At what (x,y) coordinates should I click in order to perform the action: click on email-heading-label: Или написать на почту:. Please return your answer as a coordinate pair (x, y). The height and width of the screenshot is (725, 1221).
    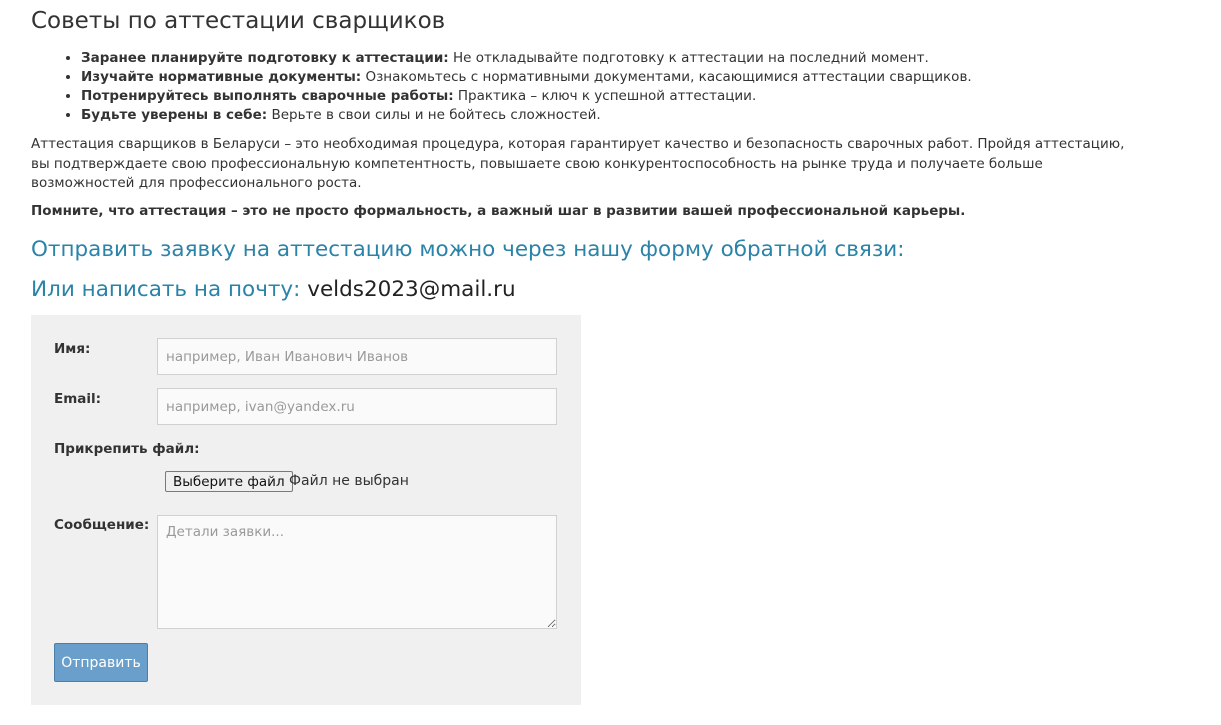
    Looking at the image, I should click on (169, 289).